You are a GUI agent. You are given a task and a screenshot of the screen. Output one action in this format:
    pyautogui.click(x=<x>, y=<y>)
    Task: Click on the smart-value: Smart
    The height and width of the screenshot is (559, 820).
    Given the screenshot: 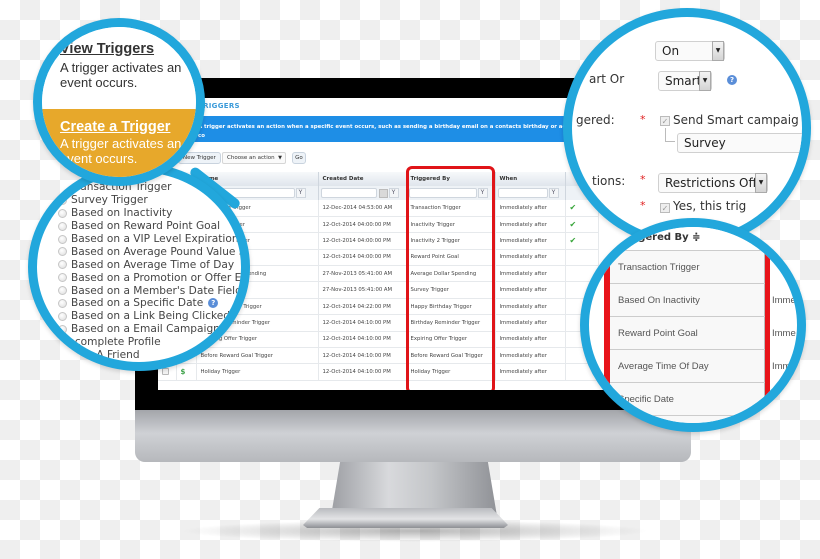 What is the action you would take?
    pyautogui.click(x=683, y=81)
    